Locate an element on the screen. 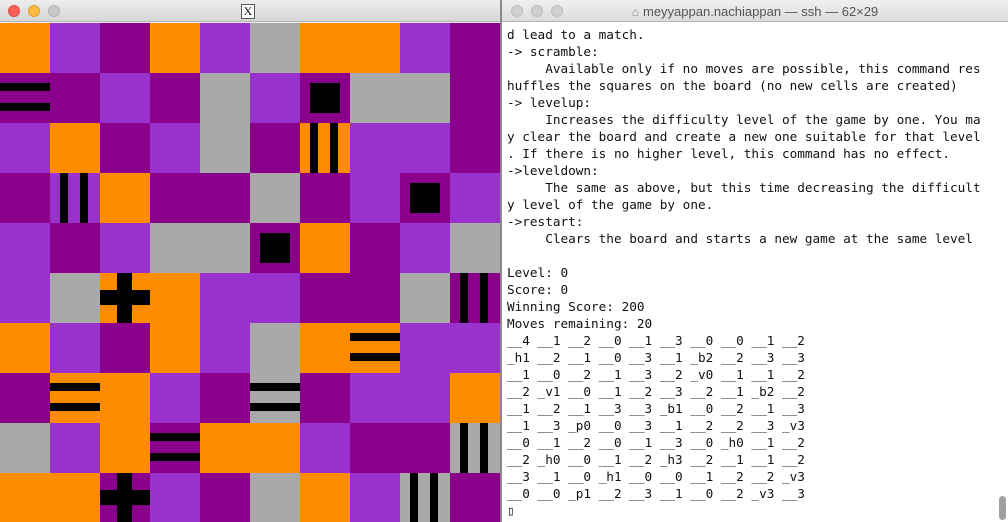 This screenshot has height=522, width=1008. minimize-button is located at coordinates (34, 11).